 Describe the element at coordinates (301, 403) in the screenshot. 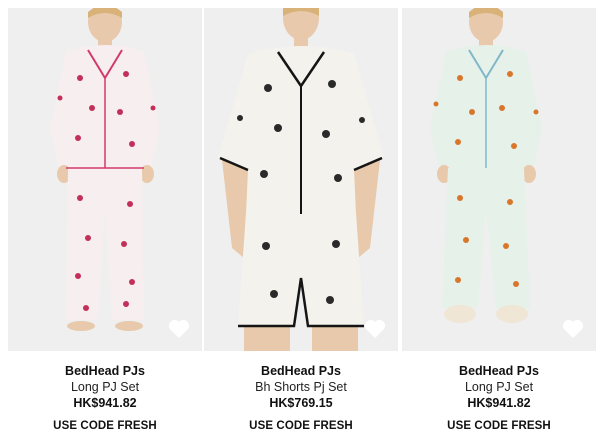

I see `product-price: HK$769.15` at that location.